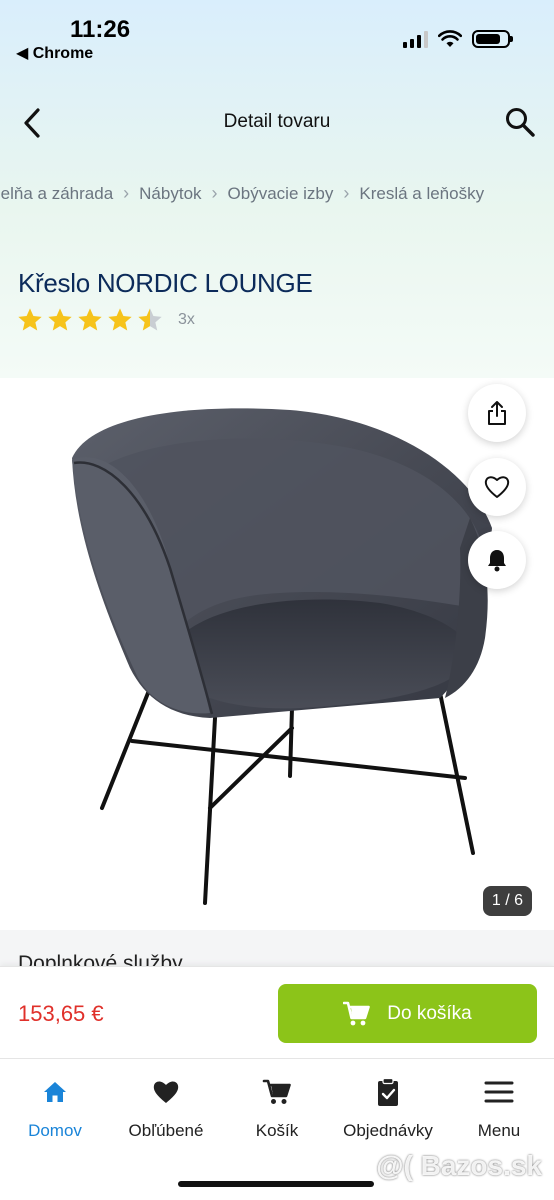 This screenshot has height=1200, width=554. Describe the element at coordinates (281, 194) in the screenshot. I see `breadcrumb-item: Obývacie izby` at that location.